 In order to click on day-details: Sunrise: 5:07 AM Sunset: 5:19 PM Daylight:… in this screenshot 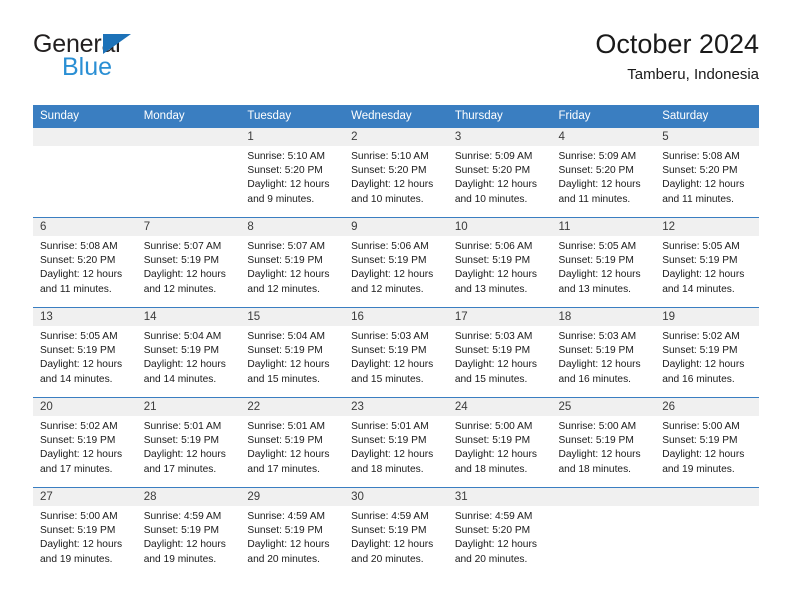, I will do `click(292, 266)`.